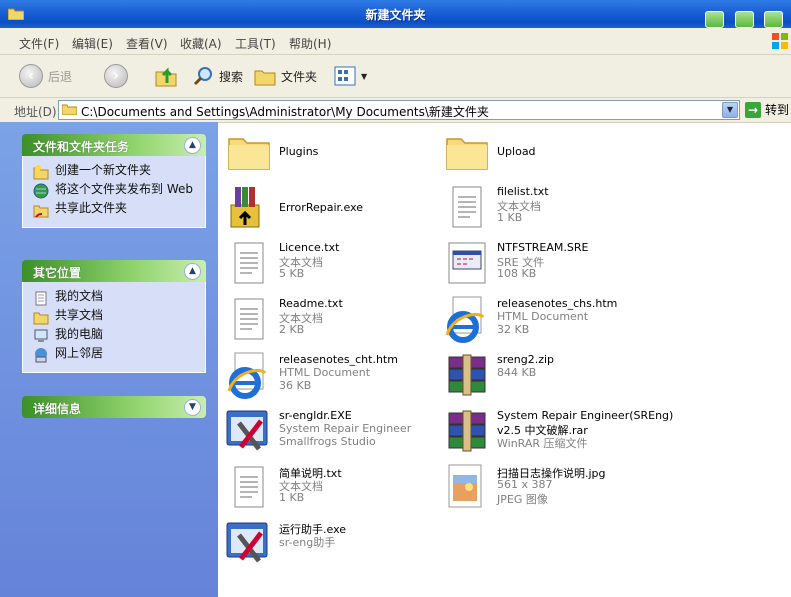 The width and height of the screenshot is (791, 597). I want to click on ie-icon, so click(465, 319).